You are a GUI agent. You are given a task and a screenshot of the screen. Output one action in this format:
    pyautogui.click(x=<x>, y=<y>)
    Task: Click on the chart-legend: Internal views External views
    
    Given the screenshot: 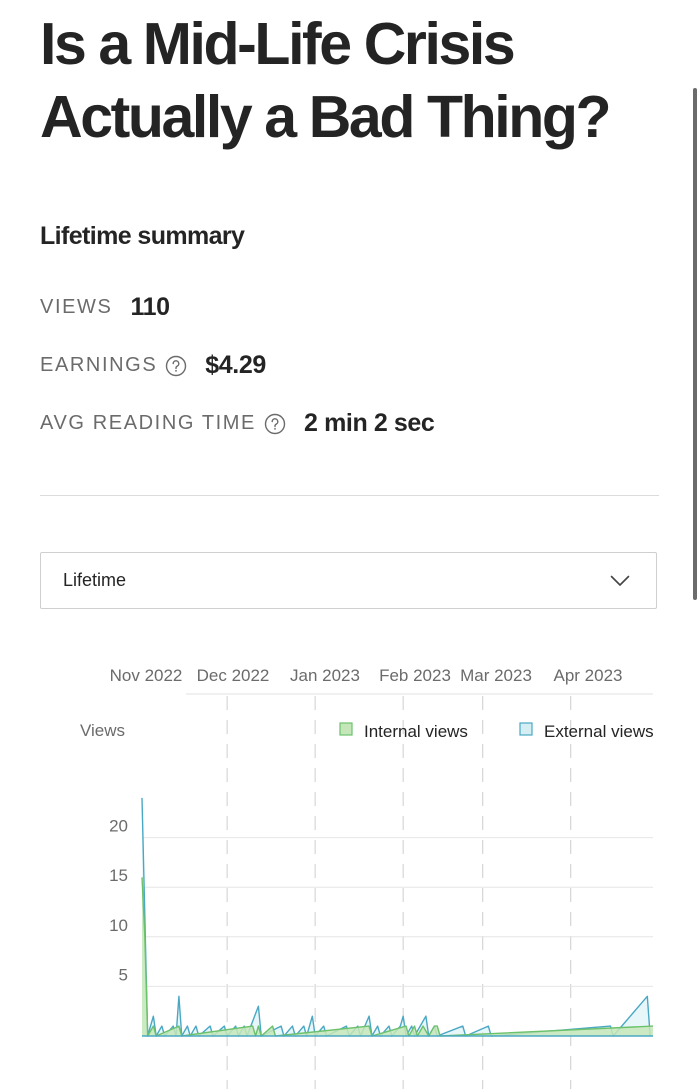 What is the action you would take?
    pyautogui.click(x=496, y=731)
    